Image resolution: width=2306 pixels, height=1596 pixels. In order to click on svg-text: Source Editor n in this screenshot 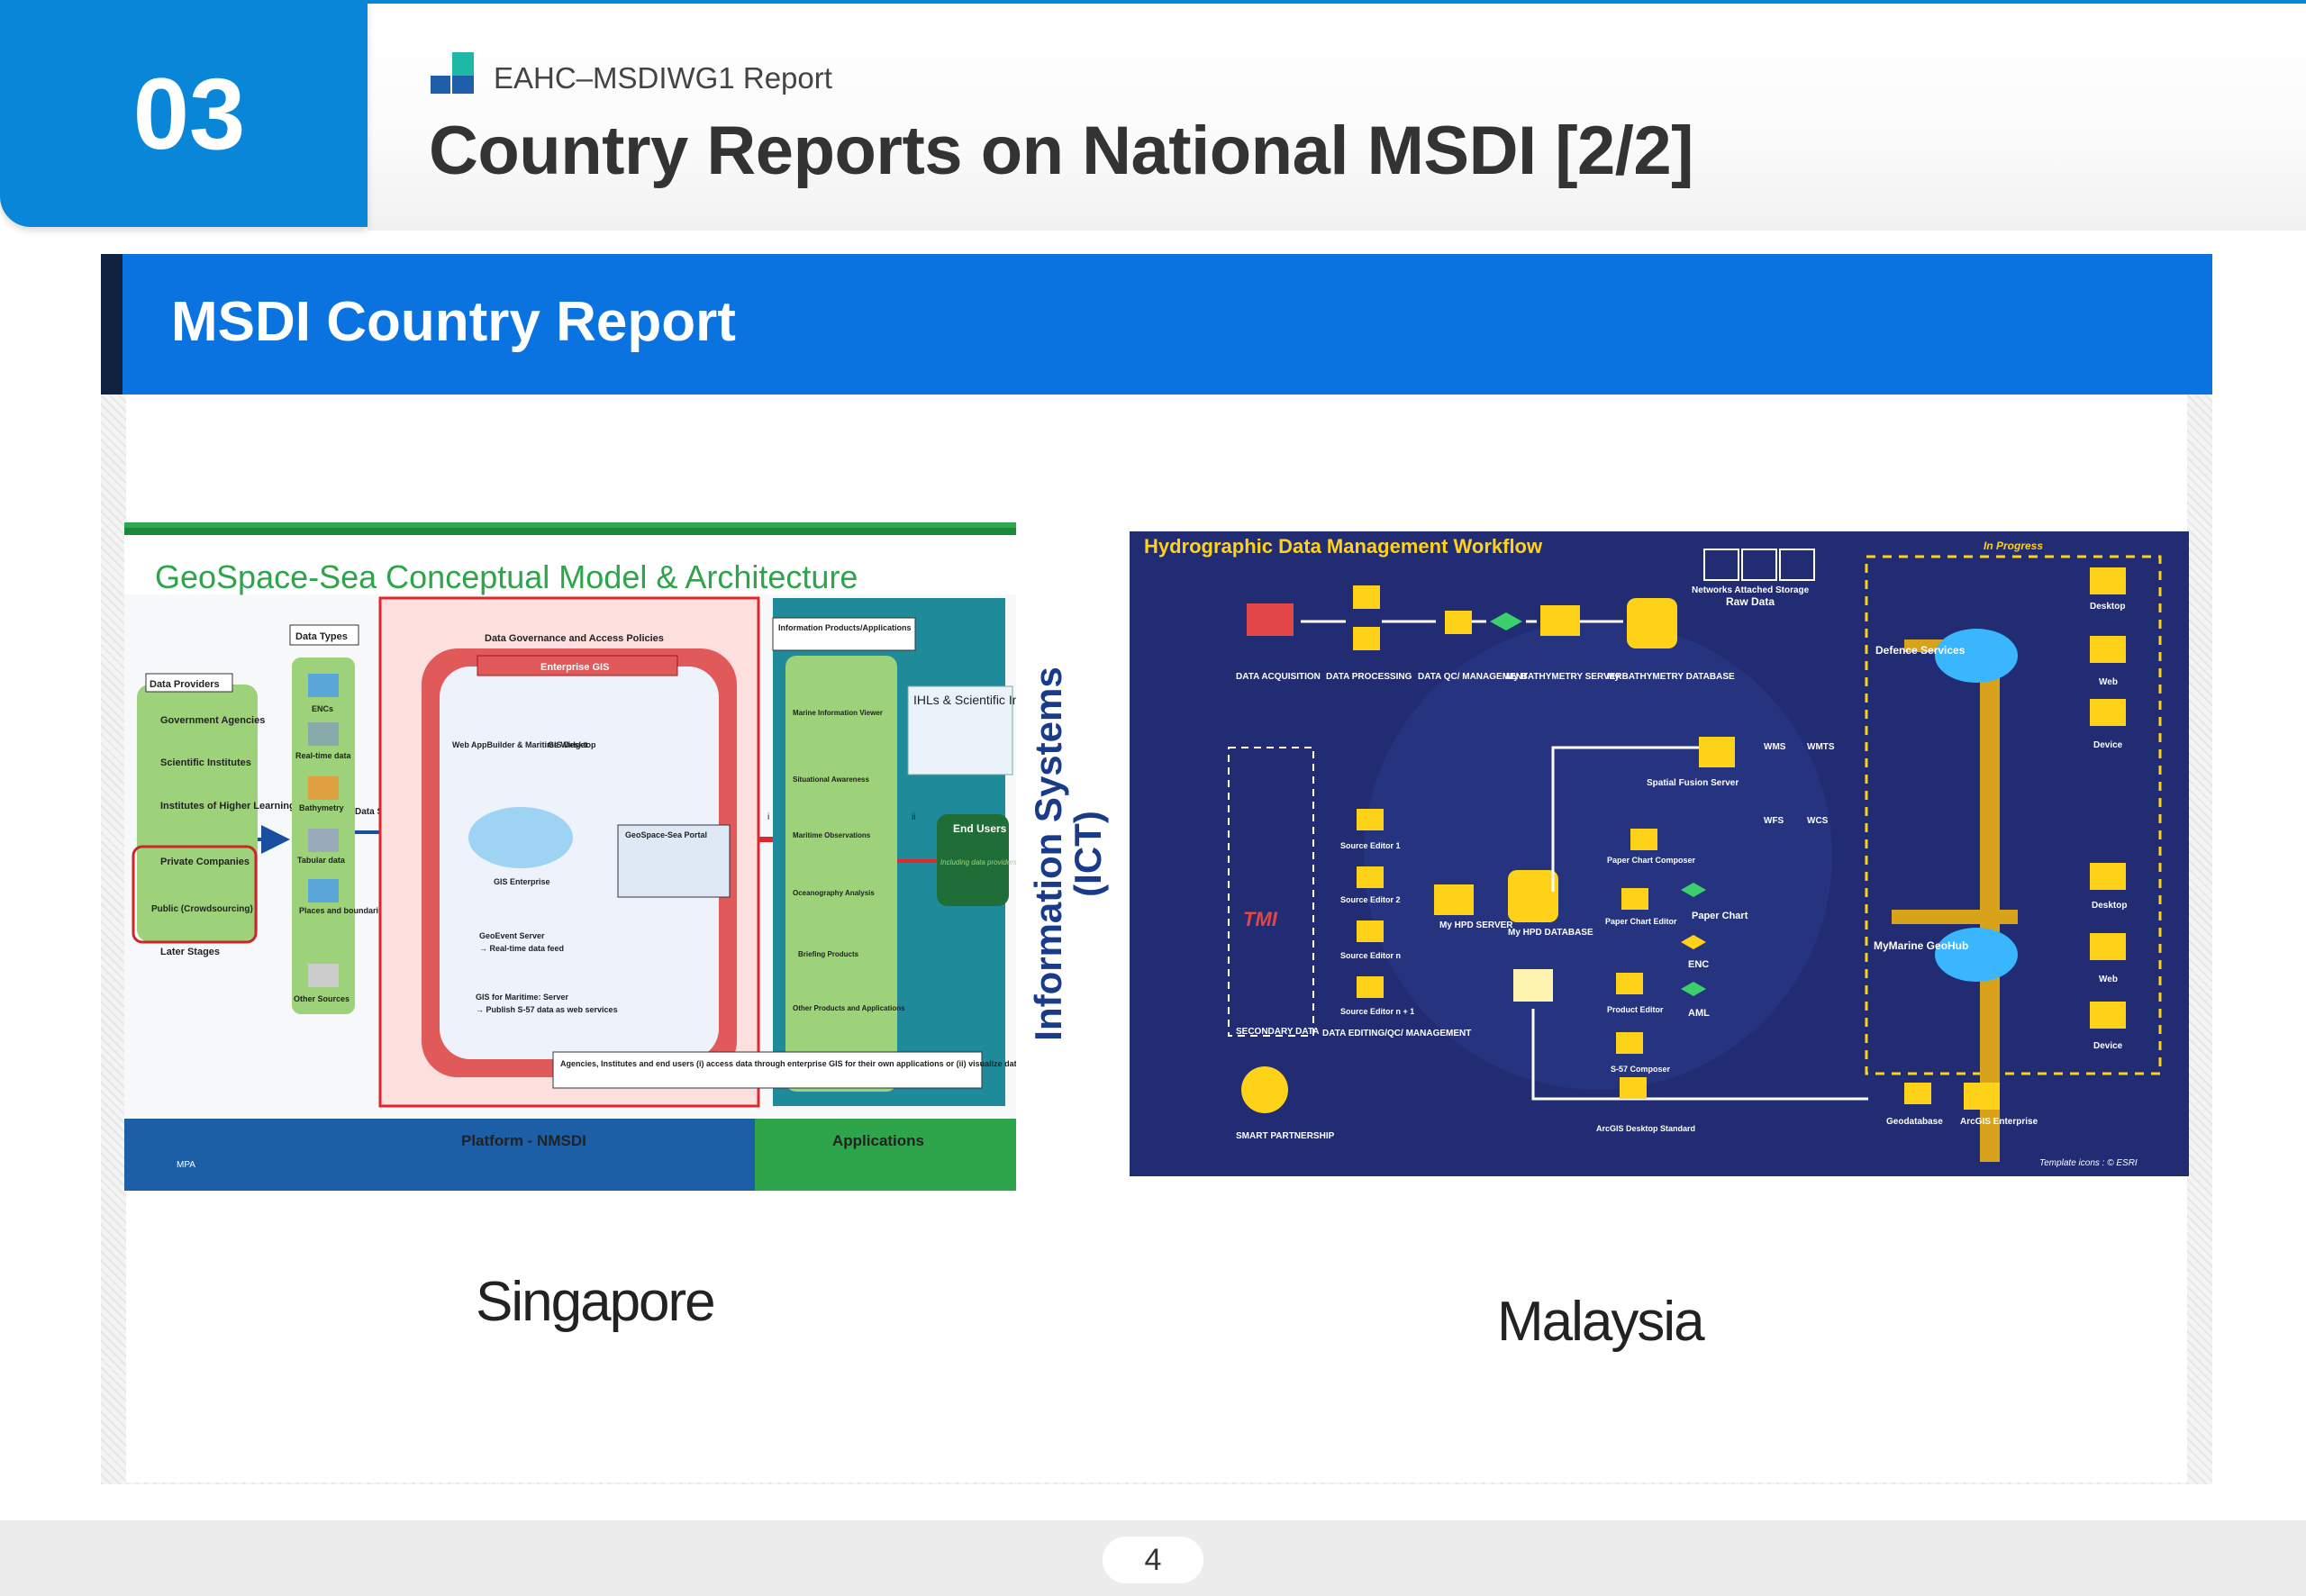, I will do `click(1370, 956)`.